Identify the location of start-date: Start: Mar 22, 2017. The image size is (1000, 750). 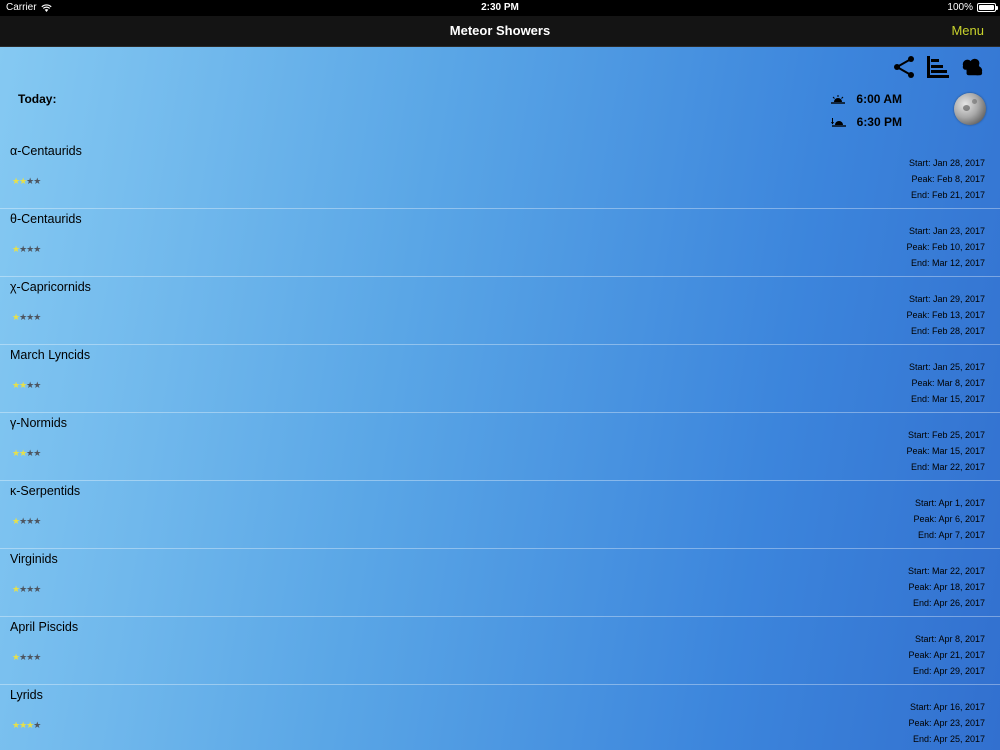
(946, 571).